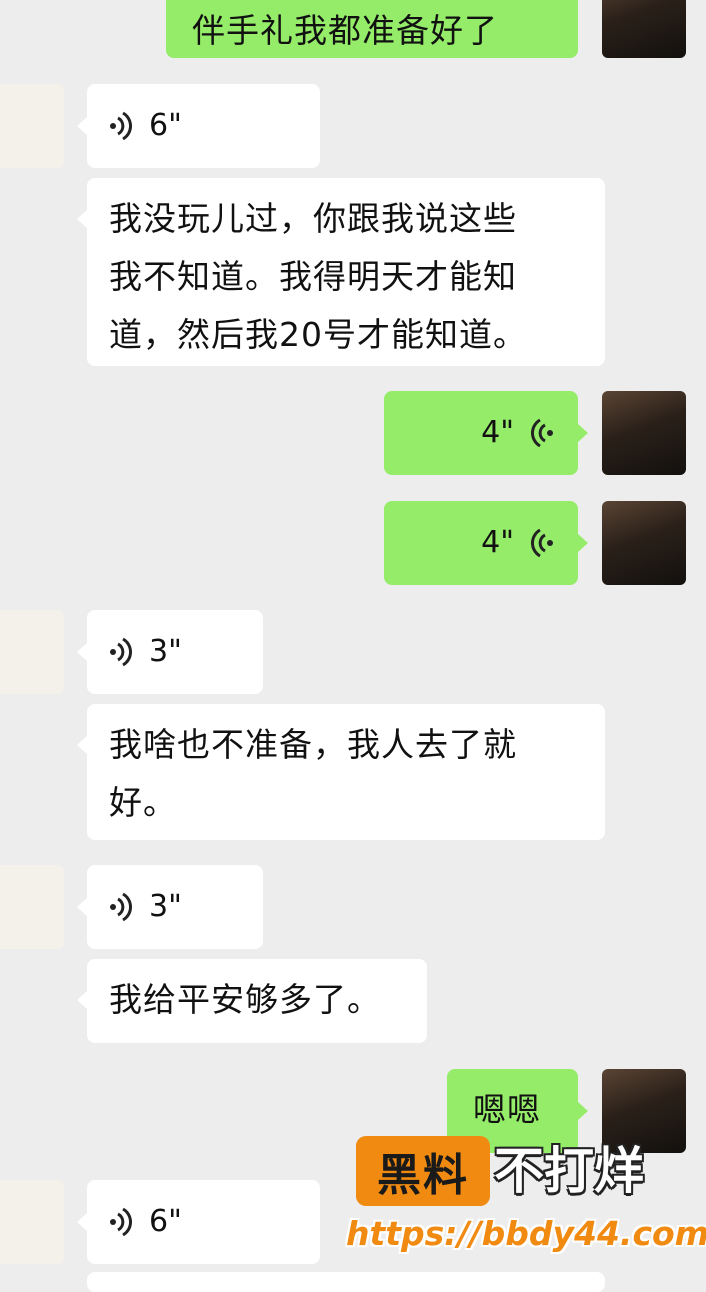 The height and width of the screenshot is (1292, 706). I want to click on message-bubble-received: 我没玩儿过，你跟我说这些 我不知道。我得明天才能知 道，然后我20号才能知道。, so click(346, 272).